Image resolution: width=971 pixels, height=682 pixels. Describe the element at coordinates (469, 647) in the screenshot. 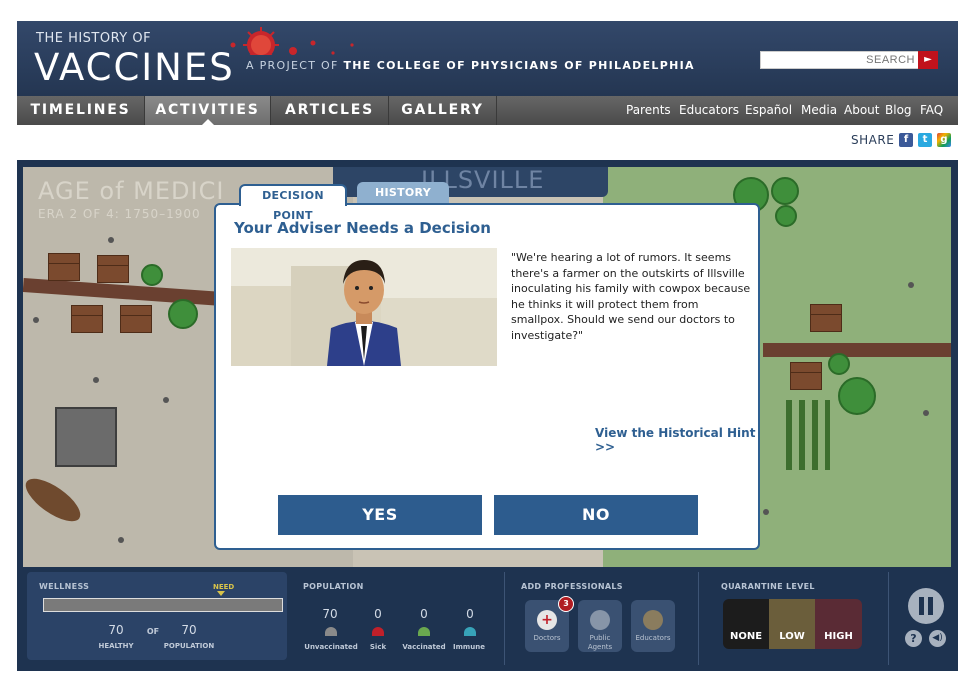

I see `immune-label: Immune` at that location.